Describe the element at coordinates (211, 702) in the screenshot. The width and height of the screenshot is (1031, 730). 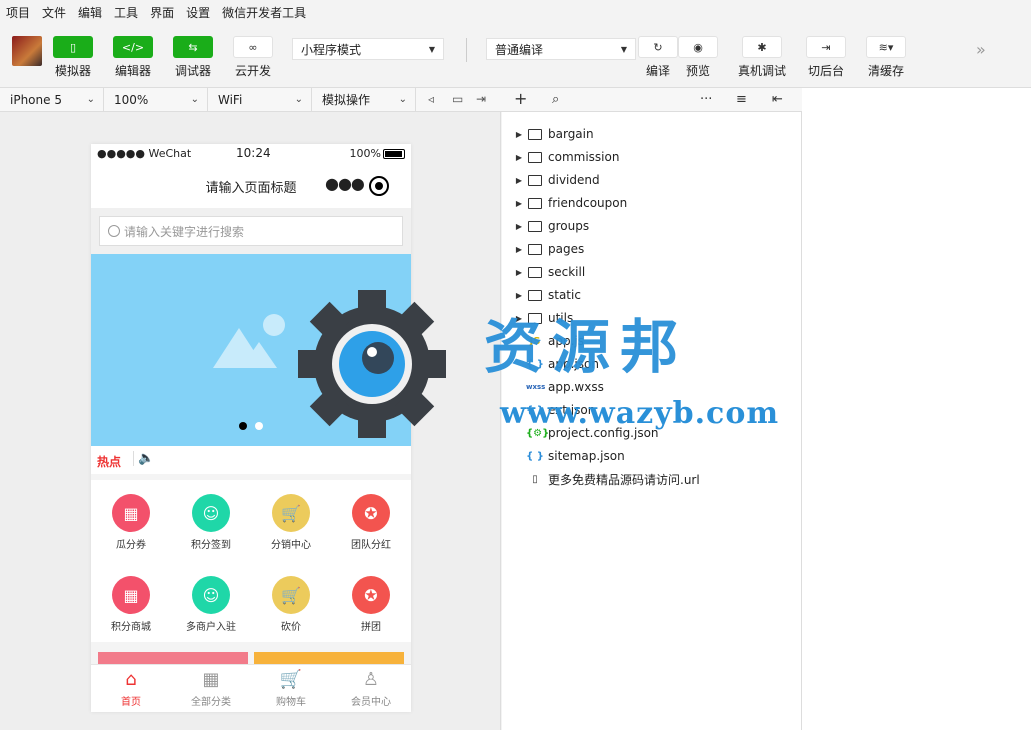
I see `tab-label: 全部分类` at that location.